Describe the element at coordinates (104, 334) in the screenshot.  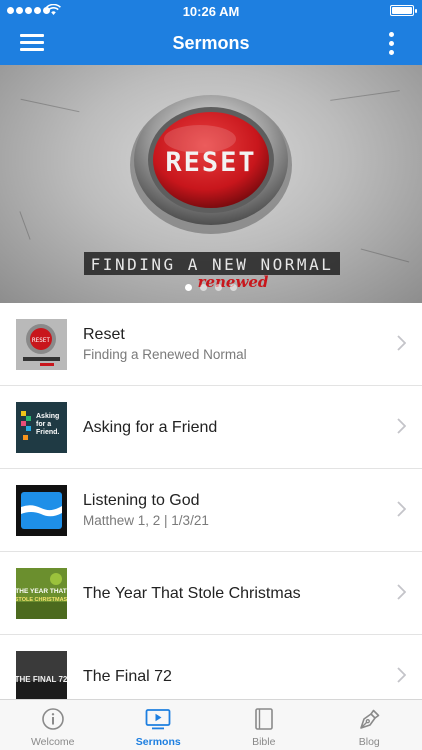
I see `sermon-title: Reset` at that location.